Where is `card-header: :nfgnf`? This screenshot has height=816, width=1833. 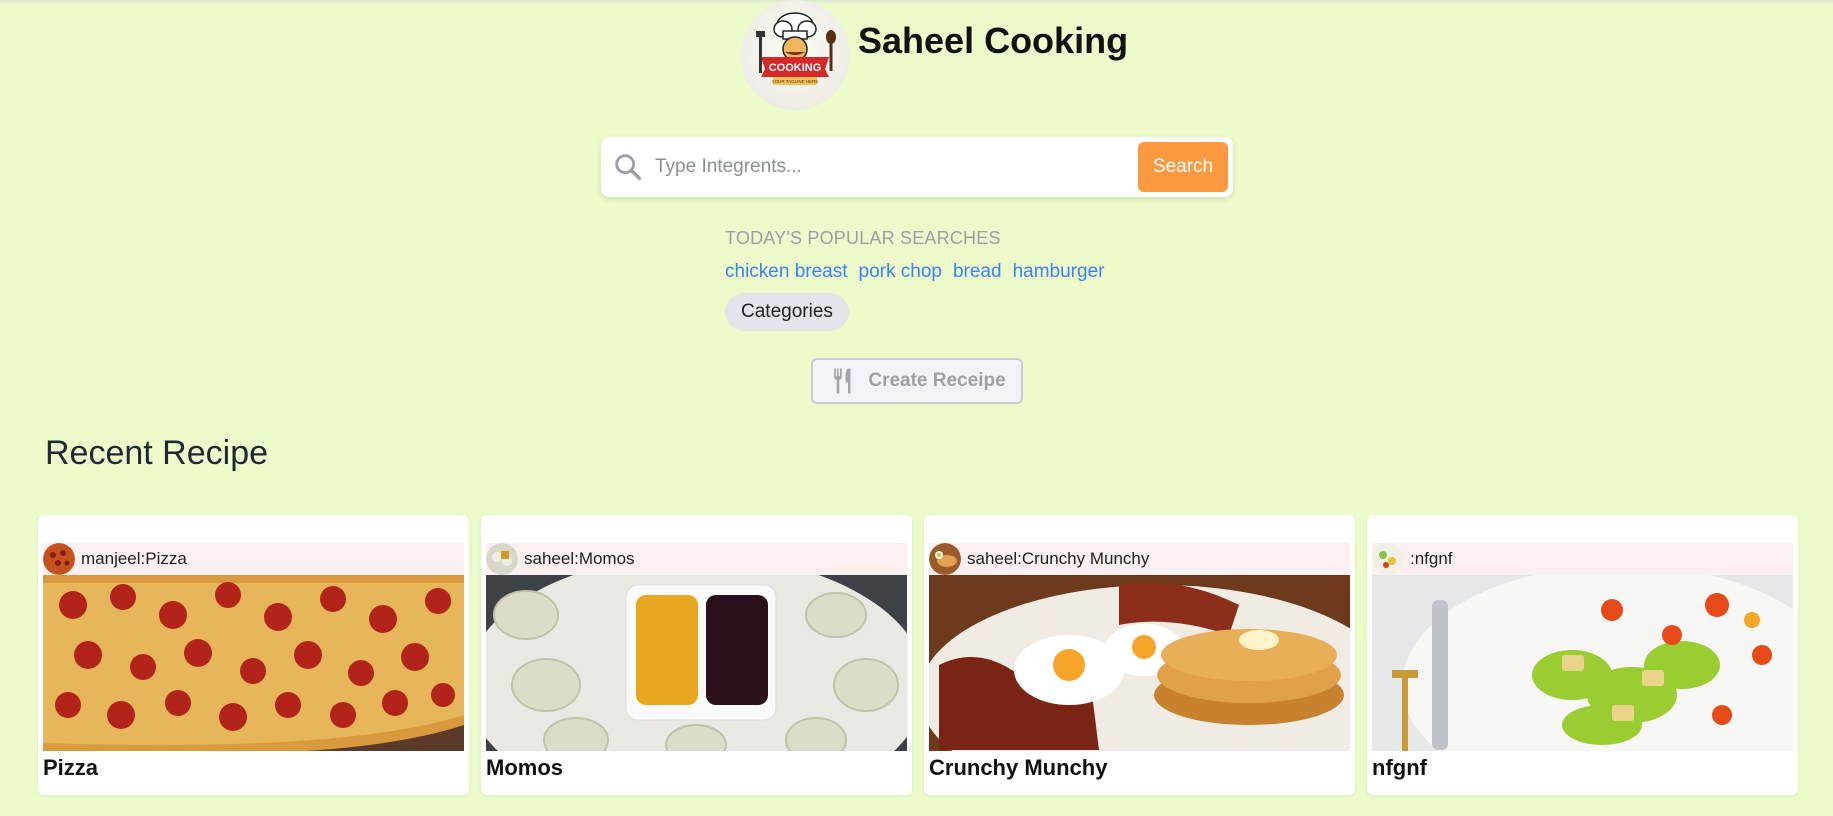 card-header: :nfgnf is located at coordinates (1582, 559).